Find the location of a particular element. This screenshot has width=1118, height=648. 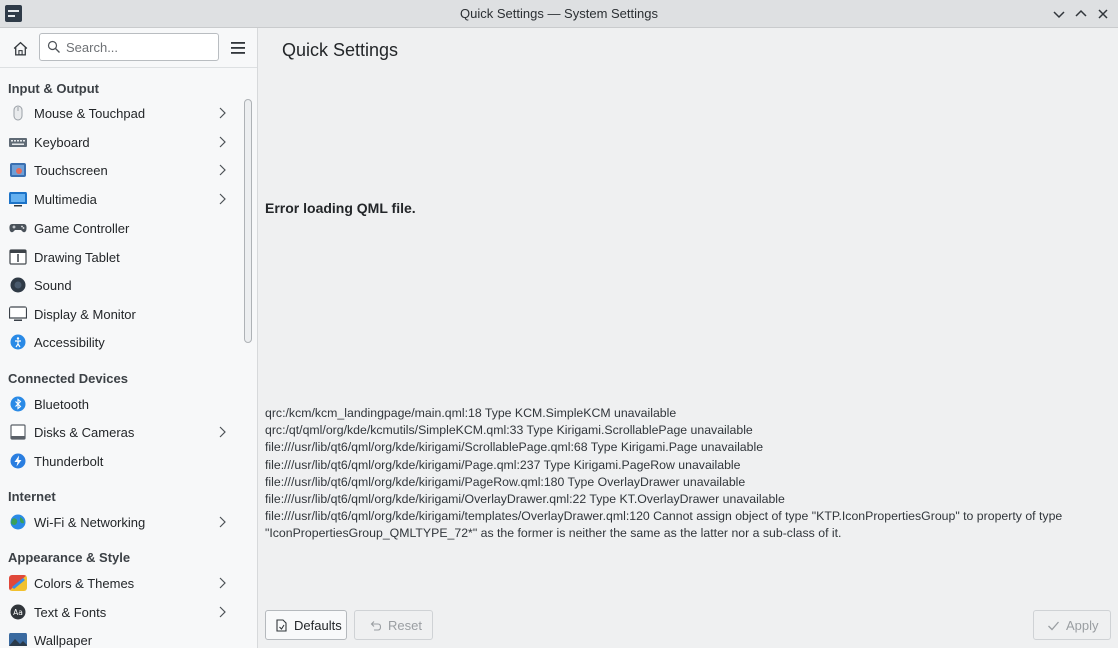

sidebar-item-colors-themes: Colors & Themes is located at coordinates (119, 583).